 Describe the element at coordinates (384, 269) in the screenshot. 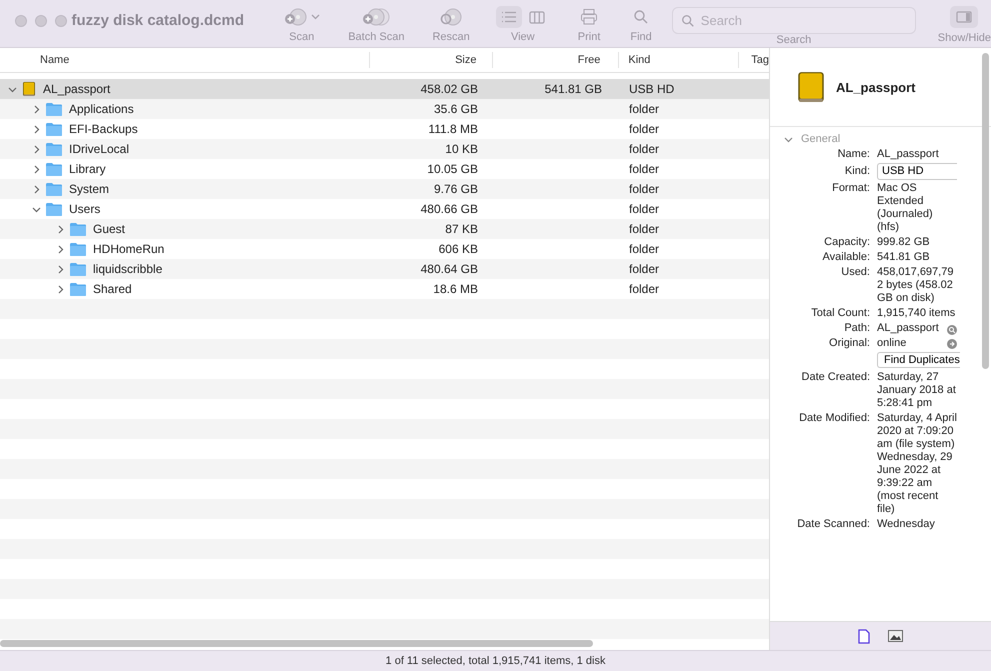

I see `tree-row: liquidscribble 480.64 GB folder` at that location.